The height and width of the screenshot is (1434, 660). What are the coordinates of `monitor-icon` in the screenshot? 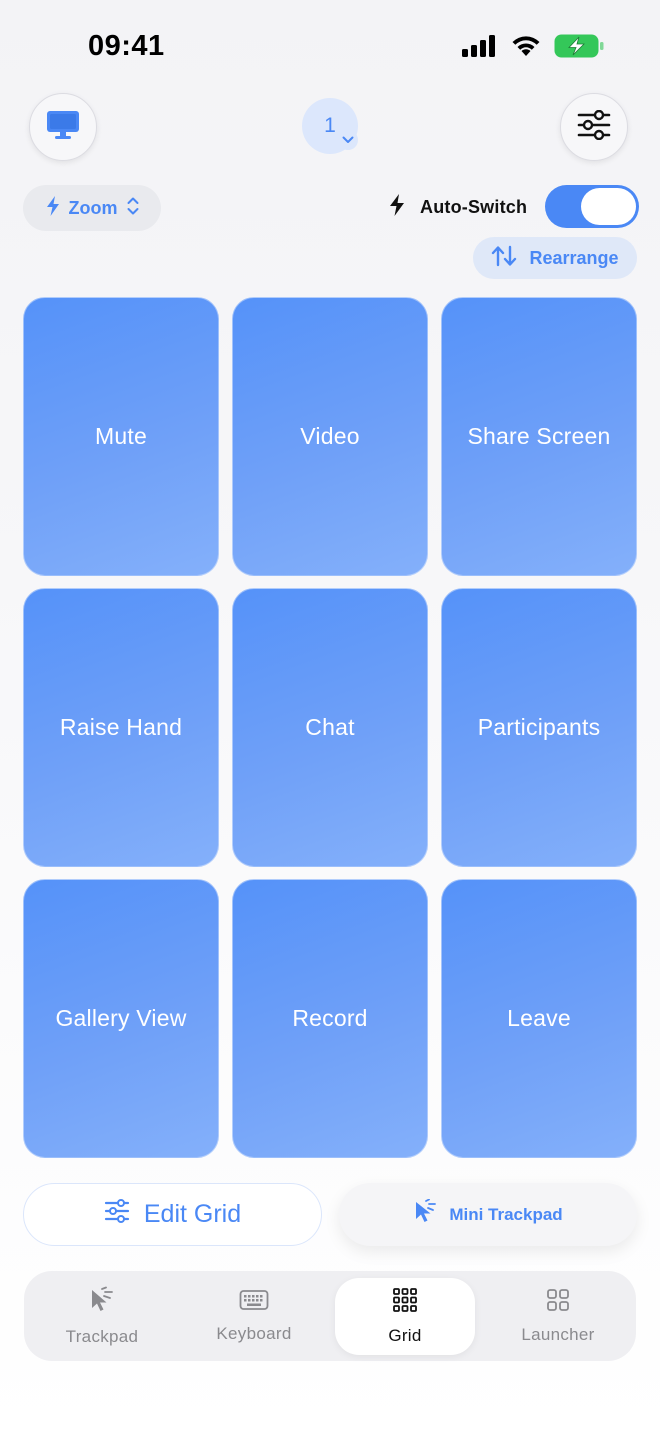 It's located at (63, 127).